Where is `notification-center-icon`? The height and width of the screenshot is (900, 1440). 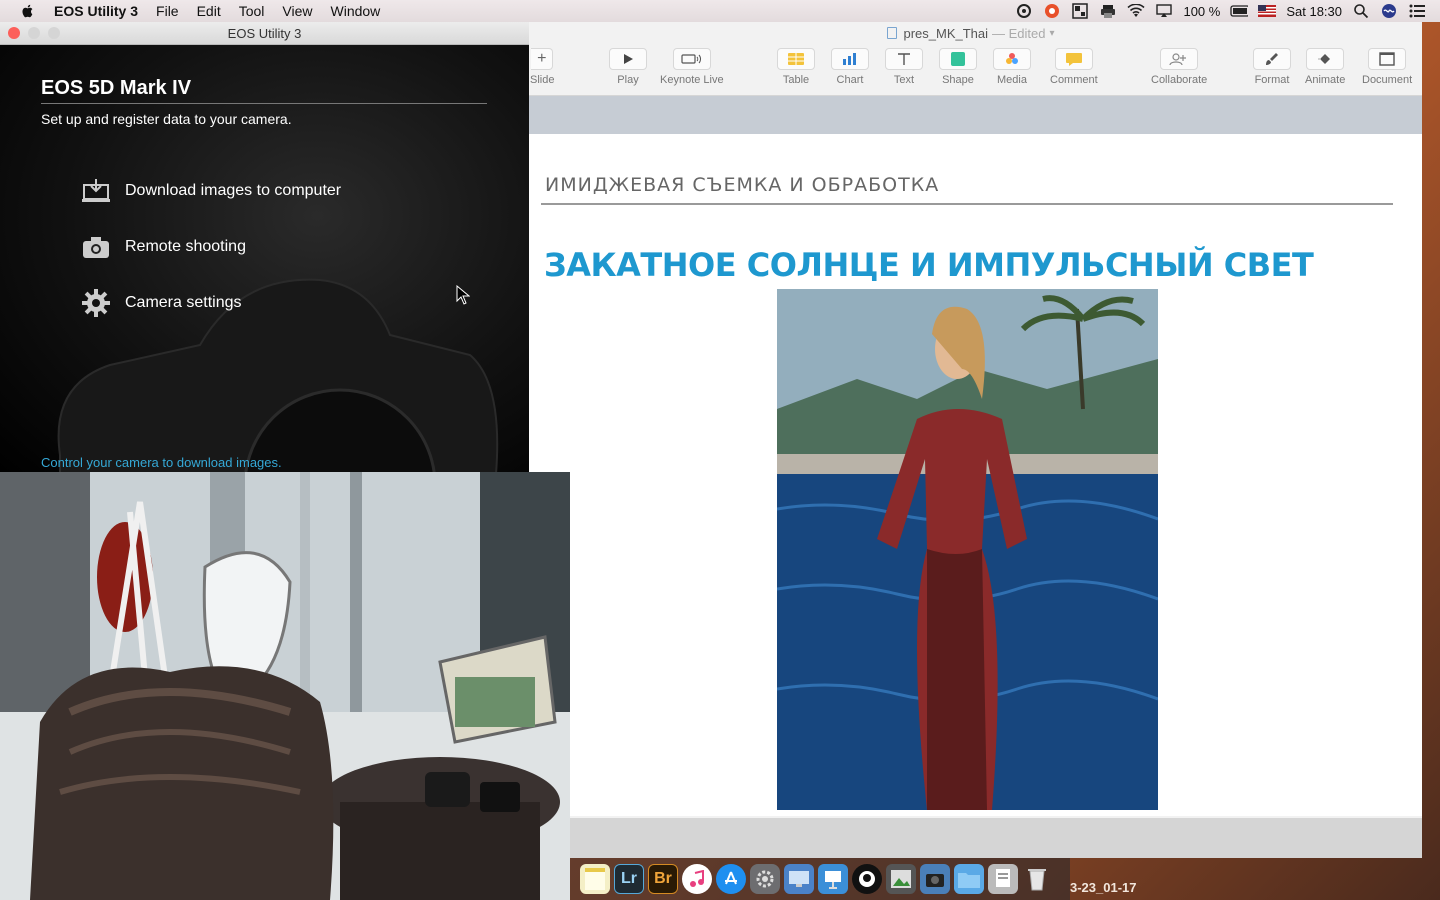
notification-center-icon is located at coordinates (1417, 11).